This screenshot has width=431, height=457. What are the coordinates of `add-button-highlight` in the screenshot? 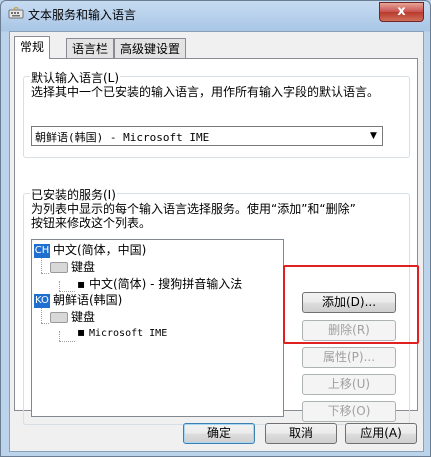 It's located at (351, 304).